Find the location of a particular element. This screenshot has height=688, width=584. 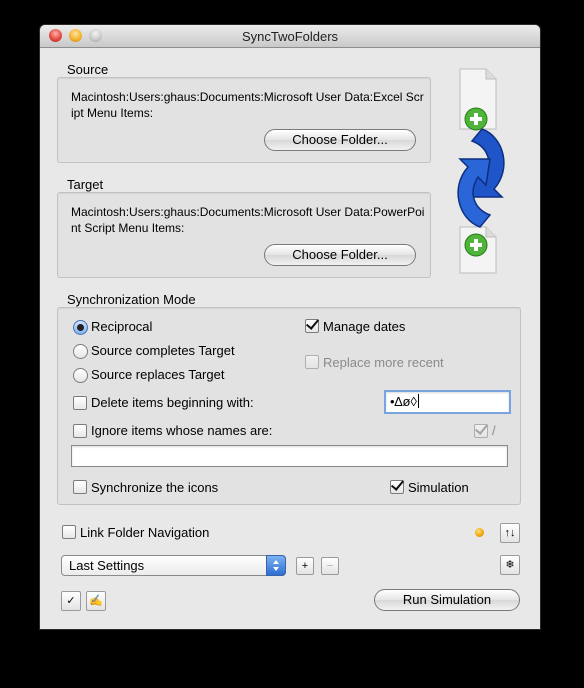

simulation-label: Simulation is located at coordinates (438, 487).